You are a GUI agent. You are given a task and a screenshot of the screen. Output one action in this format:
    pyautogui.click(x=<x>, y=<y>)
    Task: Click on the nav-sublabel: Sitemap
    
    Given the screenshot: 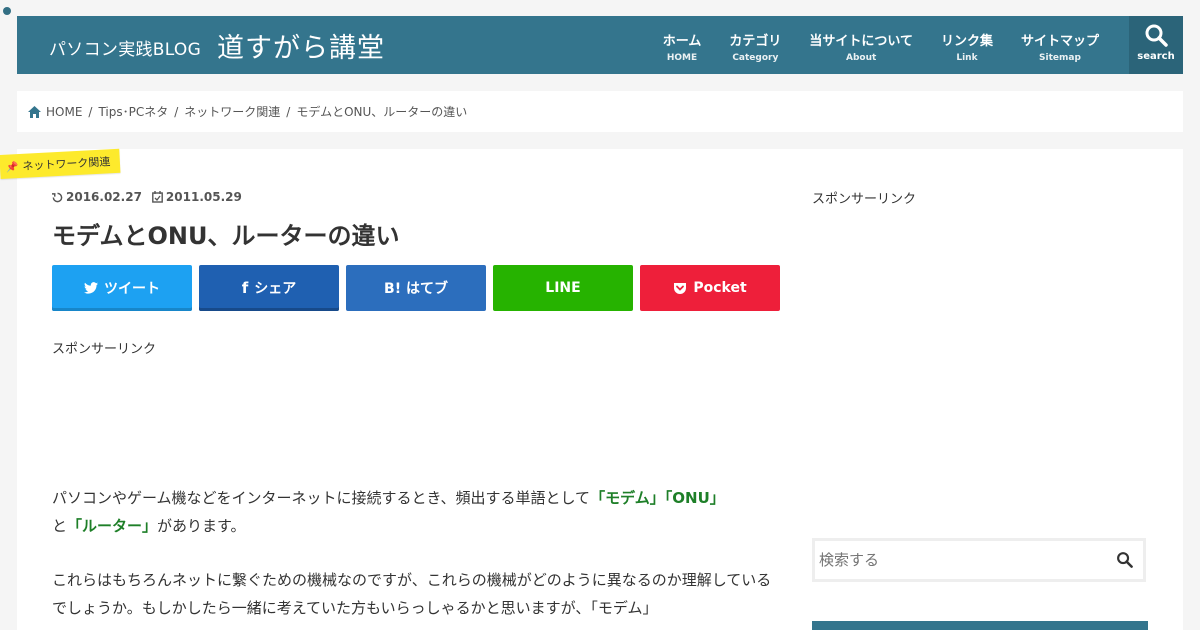 What is the action you would take?
    pyautogui.click(x=1060, y=58)
    